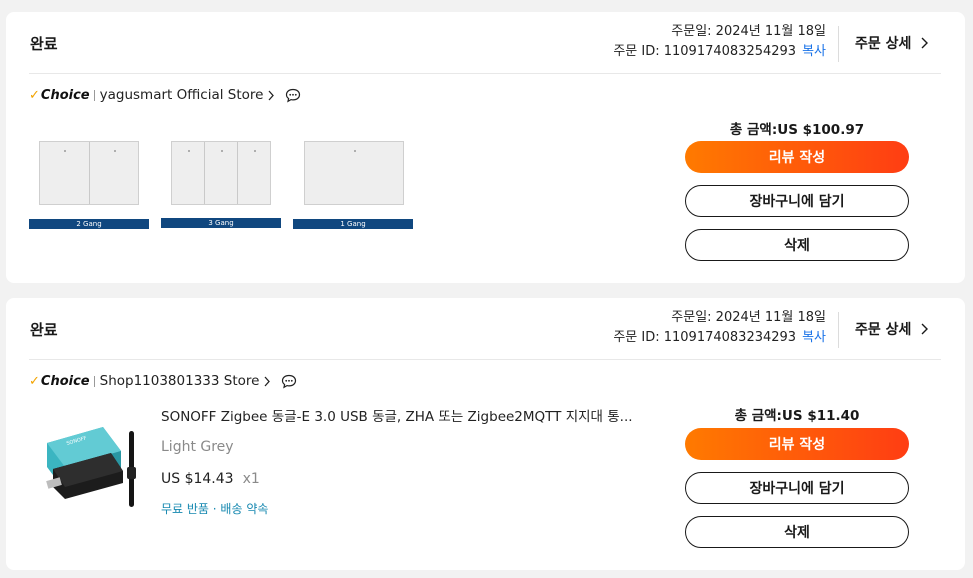  Describe the element at coordinates (89, 224) in the screenshot. I see `gang-label: 2 Gang` at that location.